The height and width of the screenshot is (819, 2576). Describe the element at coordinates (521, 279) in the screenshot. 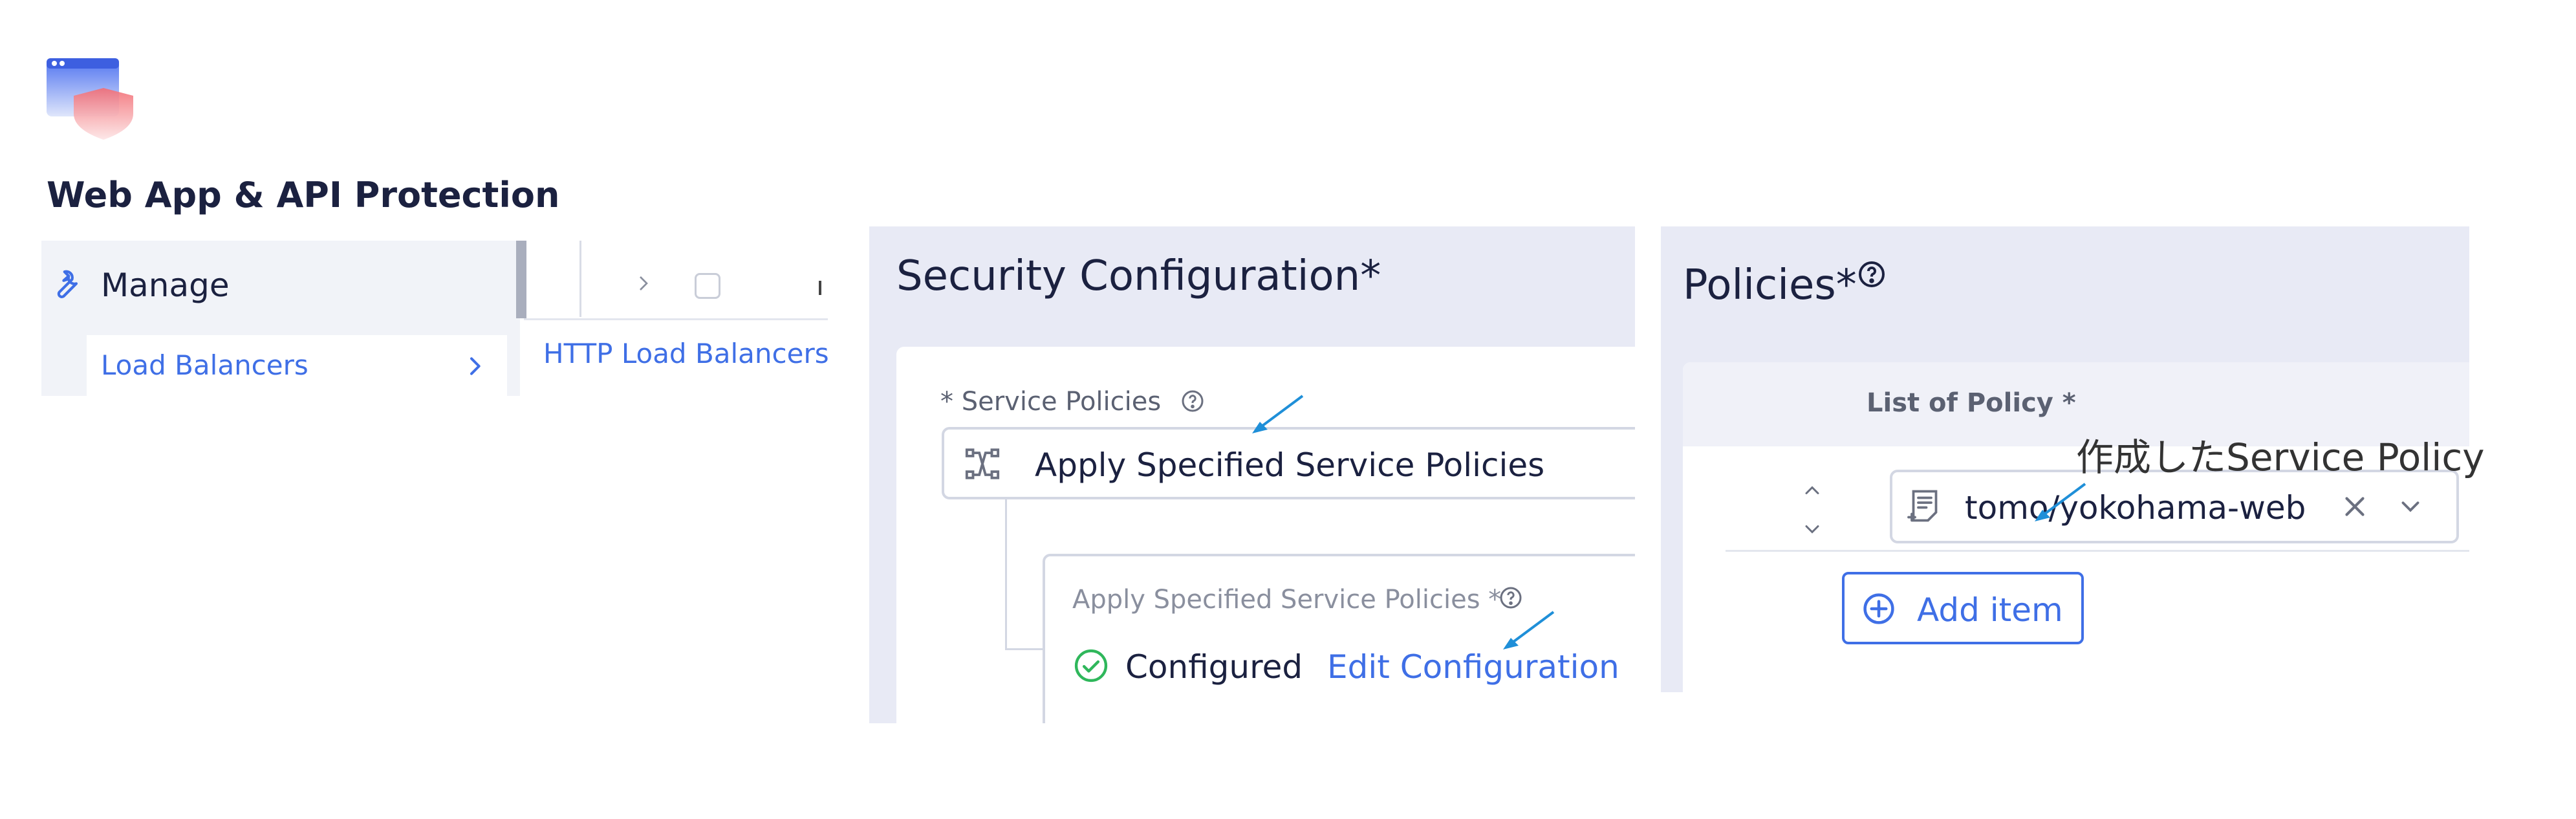

I see `scrollbar` at that location.